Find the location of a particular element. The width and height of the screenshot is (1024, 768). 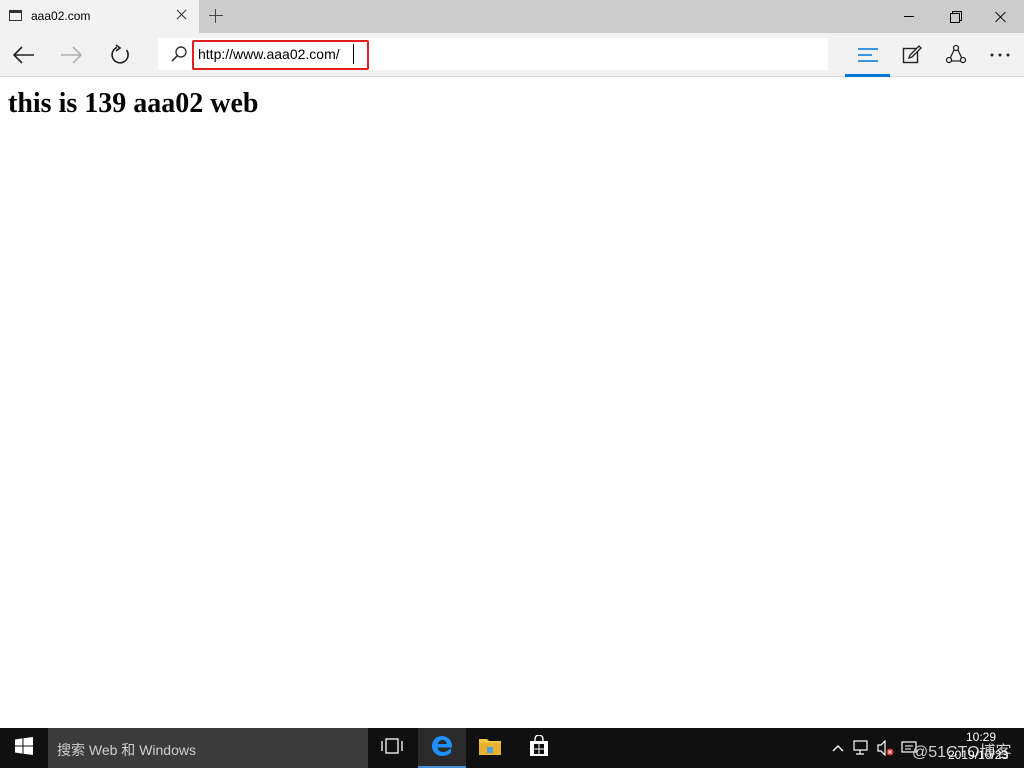

page-heading: this is 139 aaa02 web is located at coordinates (133, 103).